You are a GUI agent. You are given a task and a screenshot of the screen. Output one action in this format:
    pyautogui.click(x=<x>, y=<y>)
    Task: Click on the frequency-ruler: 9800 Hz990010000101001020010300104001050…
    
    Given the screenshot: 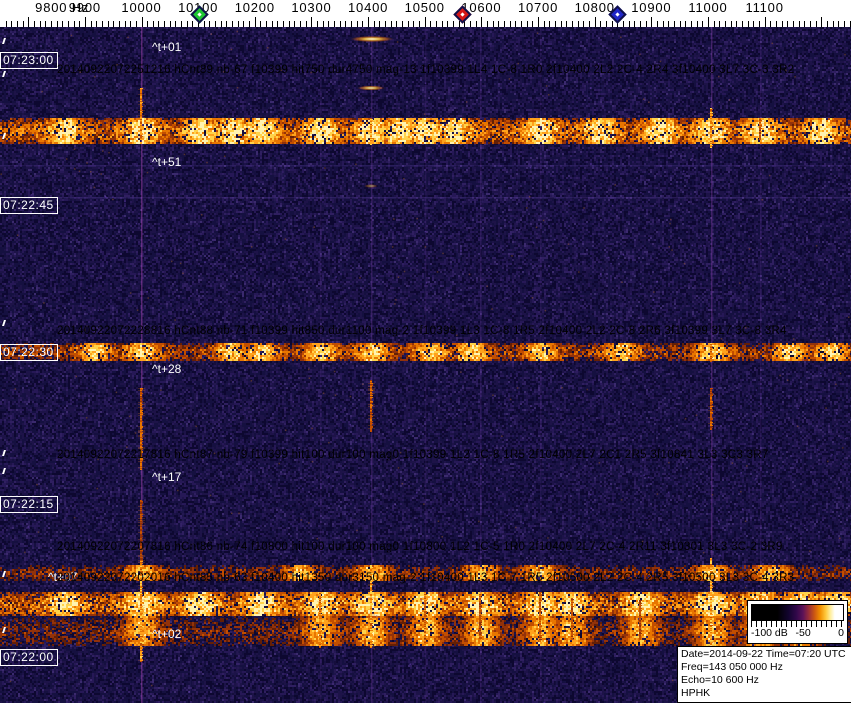 What is the action you would take?
    pyautogui.click(x=425, y=13)
    